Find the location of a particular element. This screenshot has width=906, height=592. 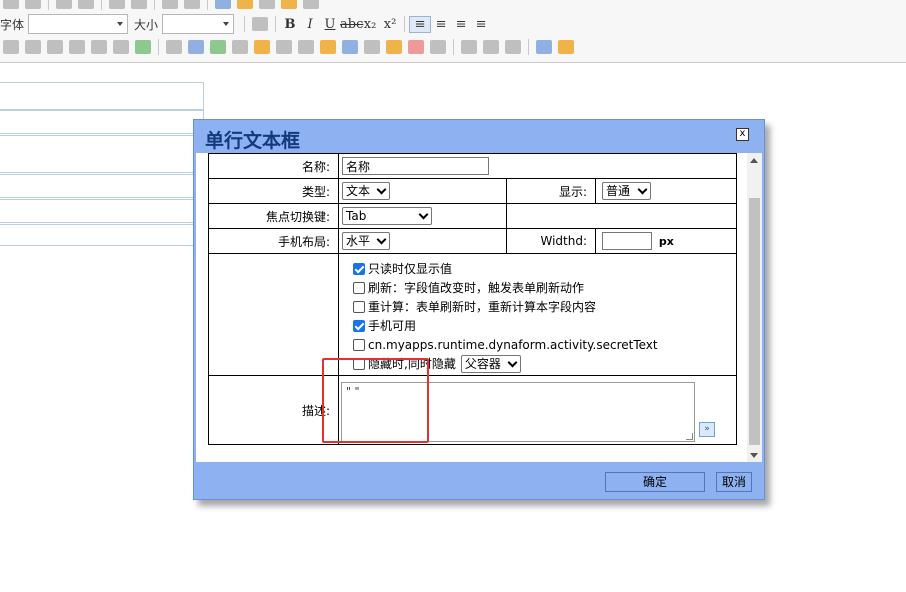

hide-container-select: 父容器 is located at coordinates (490, 363).